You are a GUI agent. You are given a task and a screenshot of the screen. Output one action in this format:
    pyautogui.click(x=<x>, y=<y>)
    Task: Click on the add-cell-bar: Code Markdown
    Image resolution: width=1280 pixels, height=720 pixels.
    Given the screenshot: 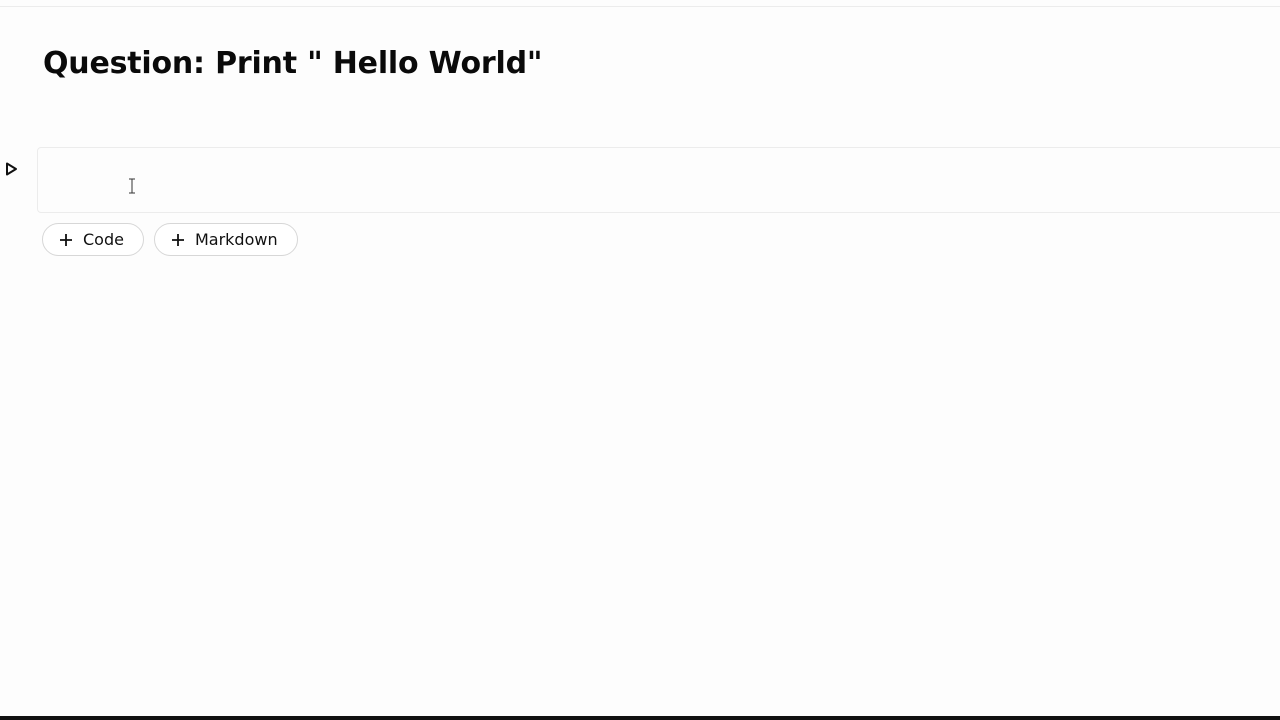 What is the action you would take?
    pyautogui.click(x=170, y=239)
    